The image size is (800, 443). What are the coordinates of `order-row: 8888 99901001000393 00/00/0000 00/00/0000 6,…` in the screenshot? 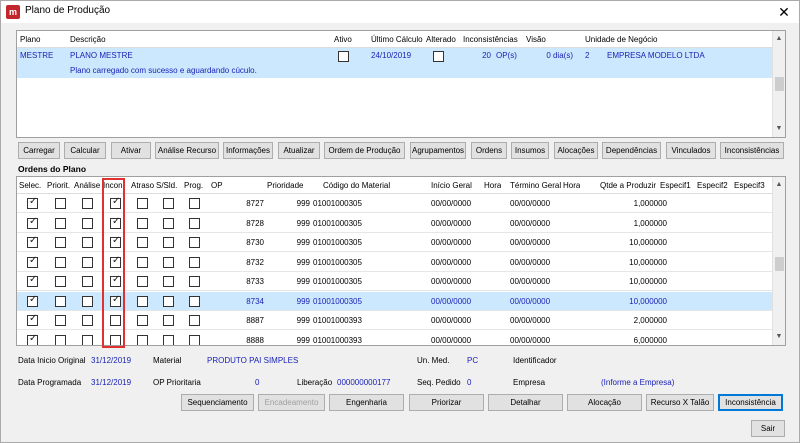 It's located at (395, 338).